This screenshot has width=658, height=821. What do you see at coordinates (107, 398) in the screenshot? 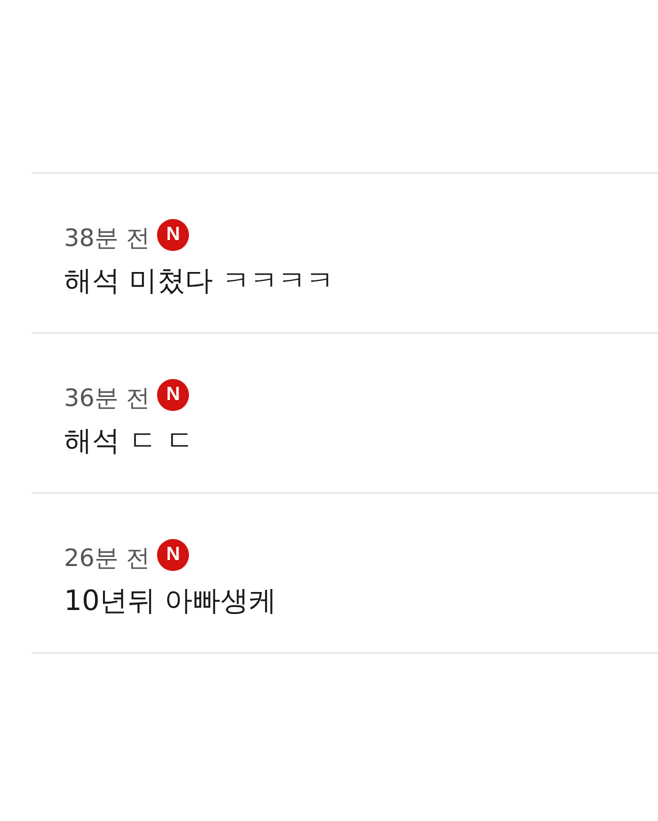
I see `comment-time: 36분 전` at bounding box center [107, 398].